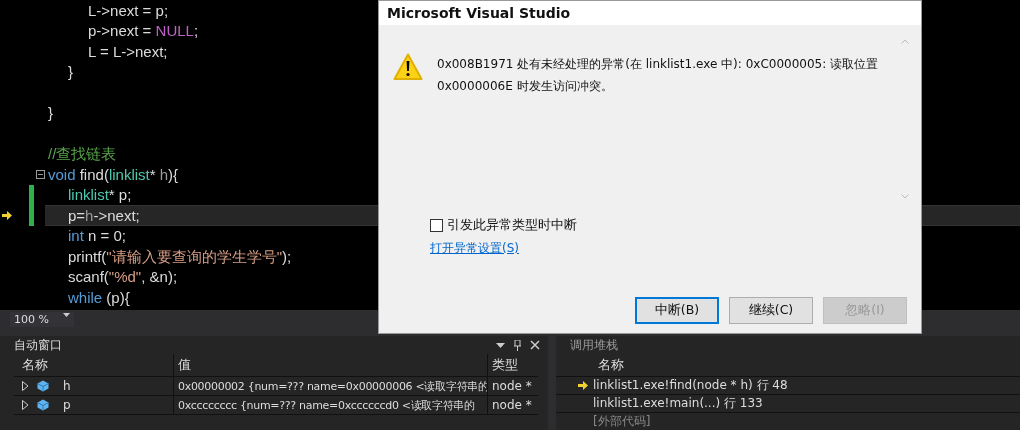 Image resolution: width=1020 pixels, height=430 pixels. Describe the element at coordinates (436, 225) in the screenshot. I see `checkbox` at that location.